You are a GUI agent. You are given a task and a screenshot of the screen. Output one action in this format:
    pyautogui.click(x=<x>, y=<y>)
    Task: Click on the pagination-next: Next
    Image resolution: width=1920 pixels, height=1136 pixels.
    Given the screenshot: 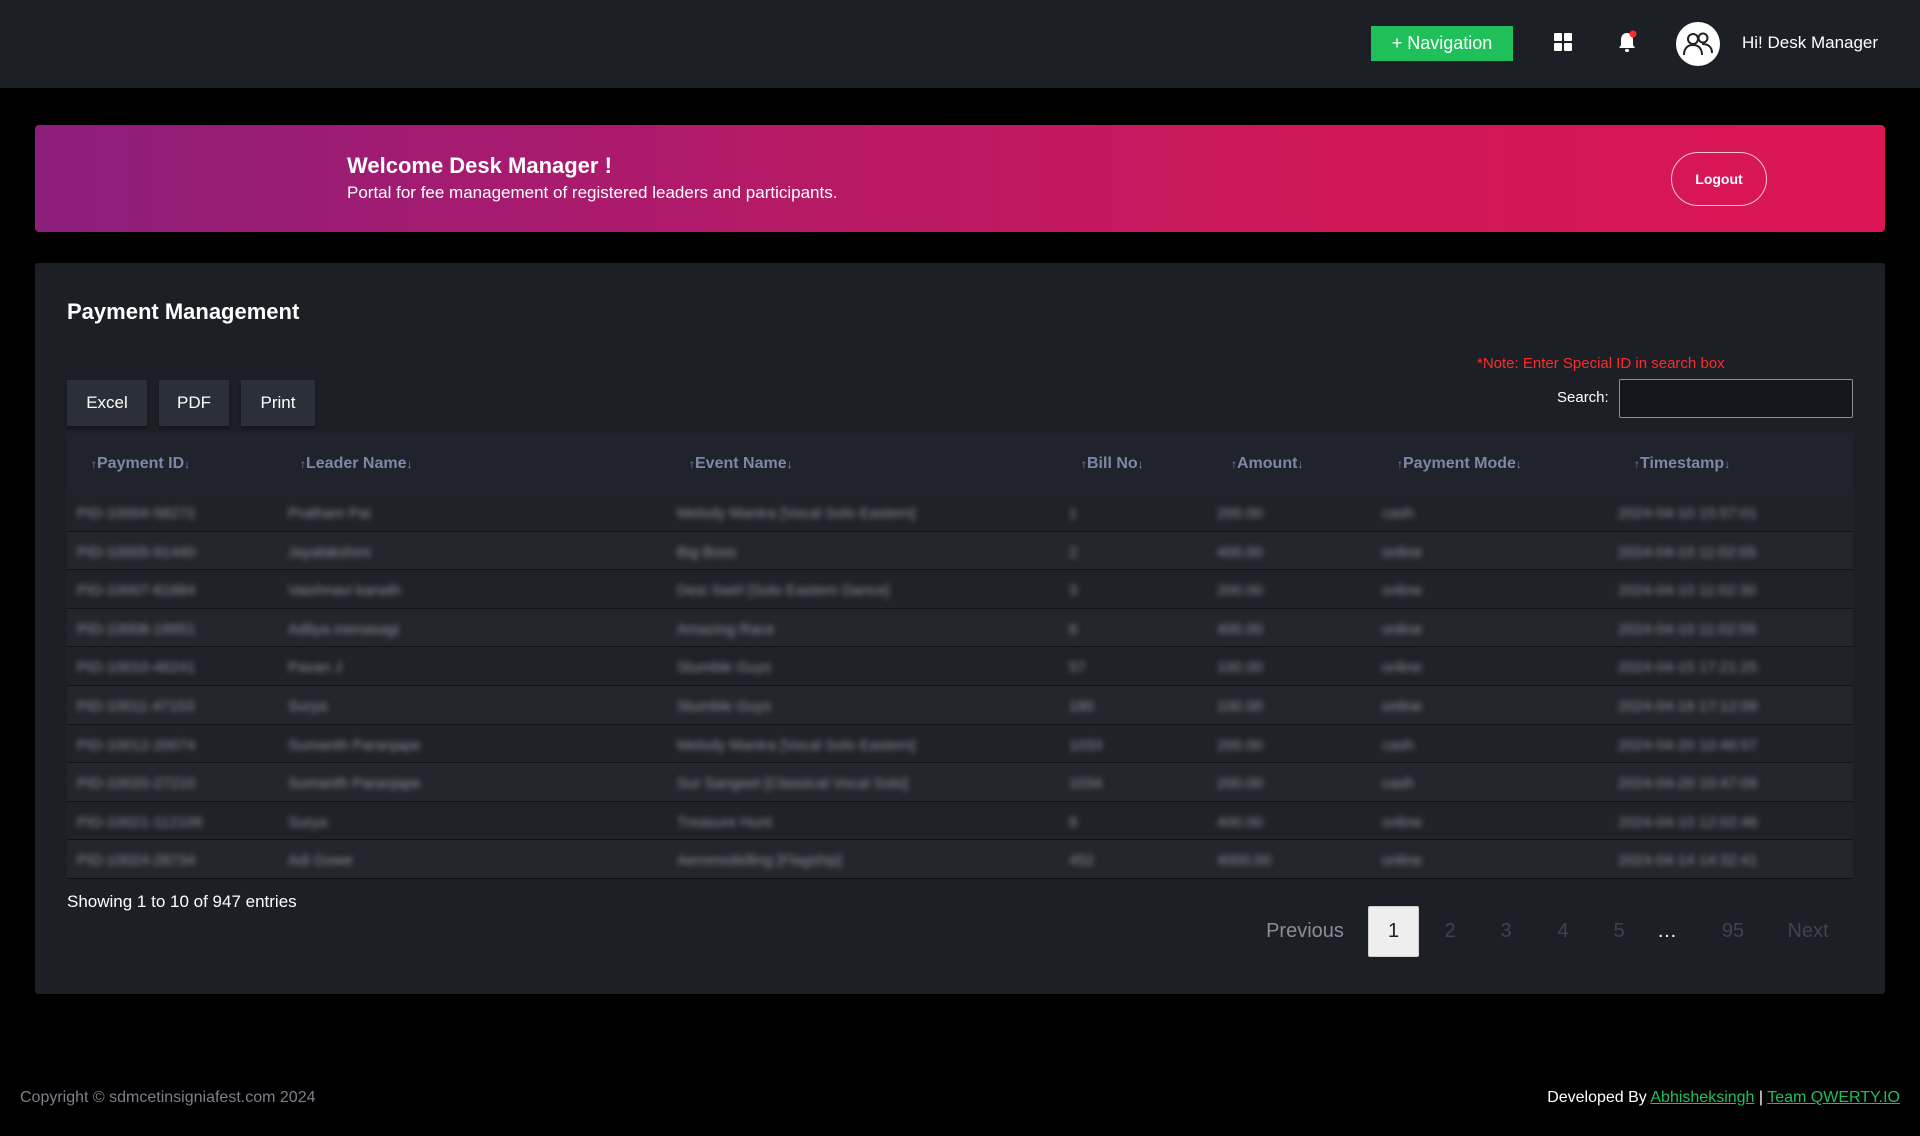 What is the action you would take?
    pyautogui.click(x=1808, y=931)
    